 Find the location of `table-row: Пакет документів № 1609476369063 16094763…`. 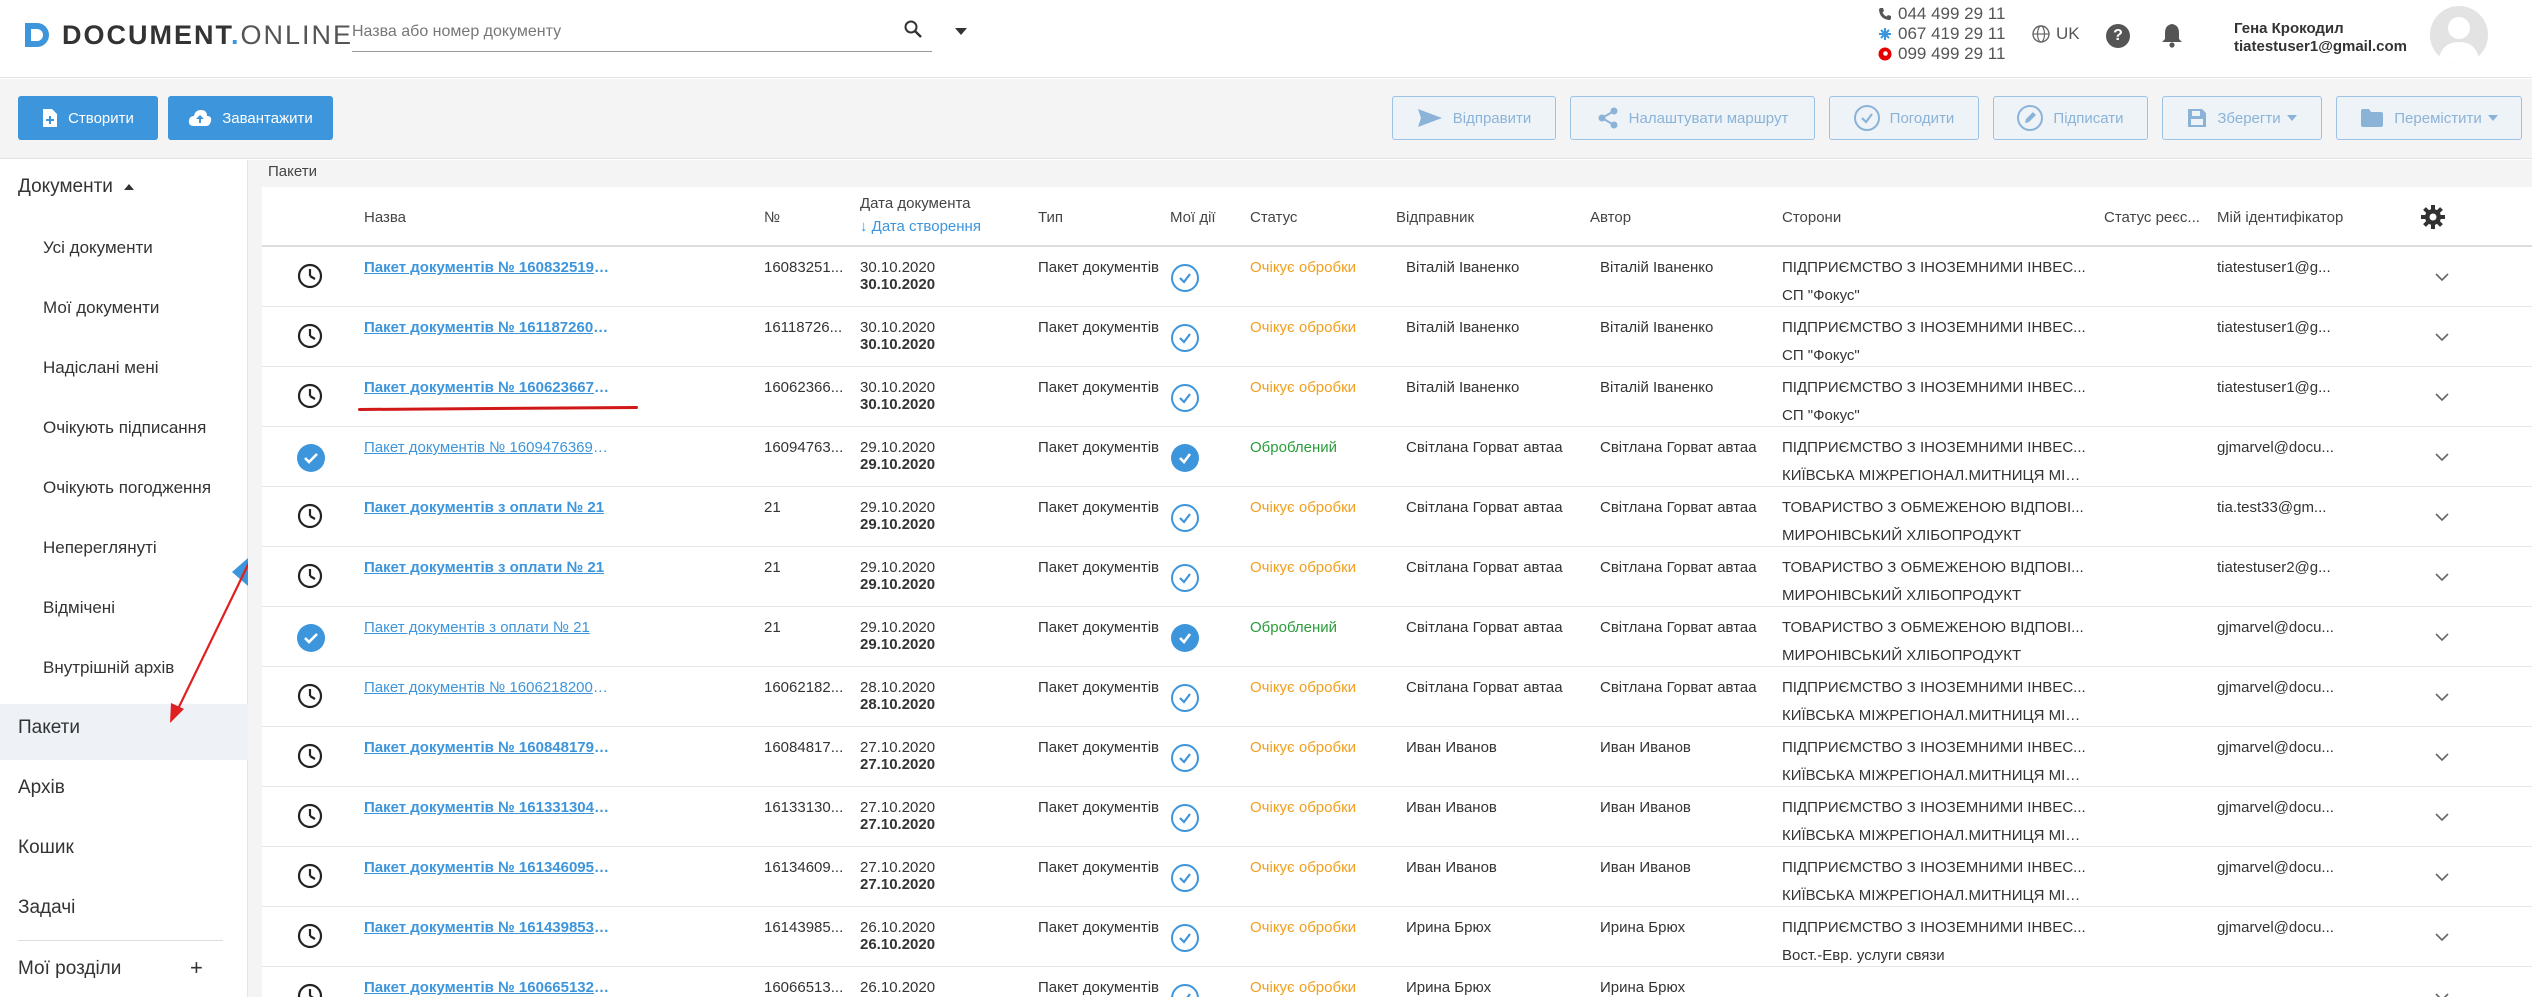

table-row: Пакет документів № 1609476369063 16094763… is located at coordinates (1397, 457).